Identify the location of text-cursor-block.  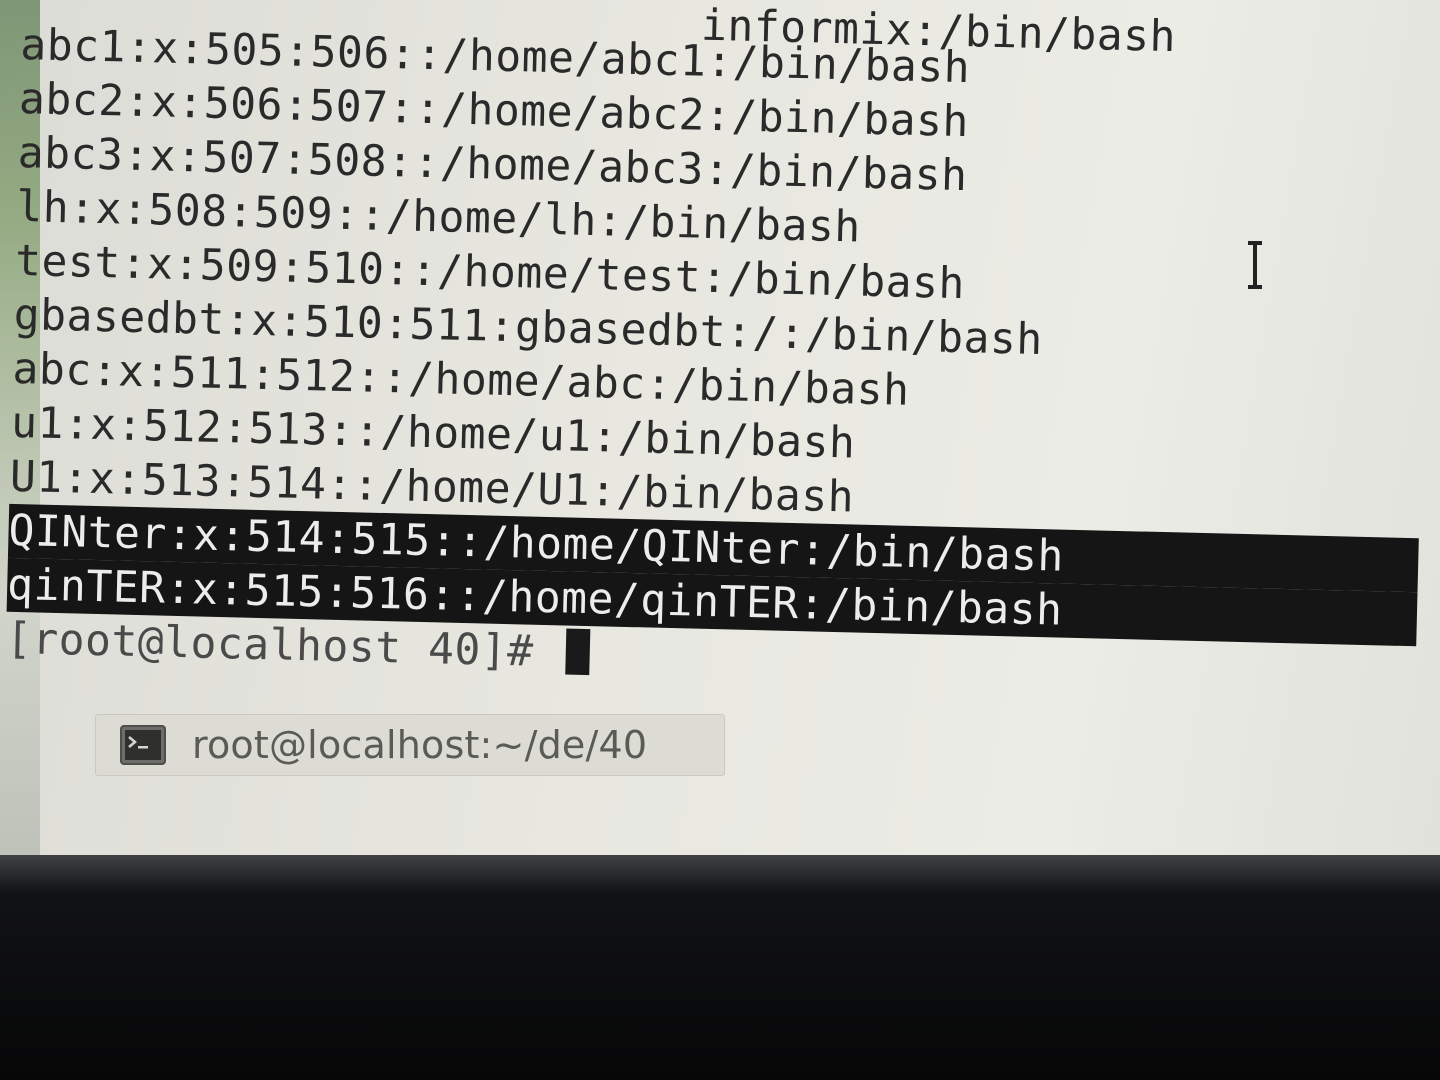
(578, 652).